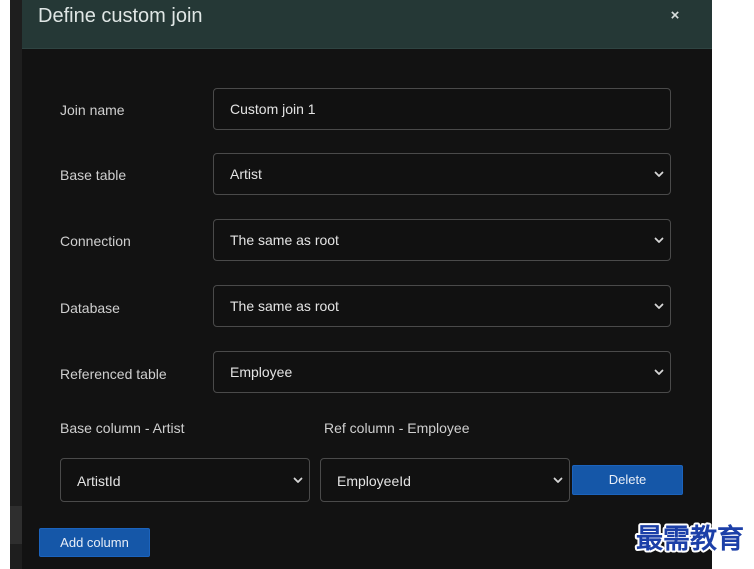 This screenshot has width=754, height=569. I want to click on add-column-button: Add column, so click(94, 542).